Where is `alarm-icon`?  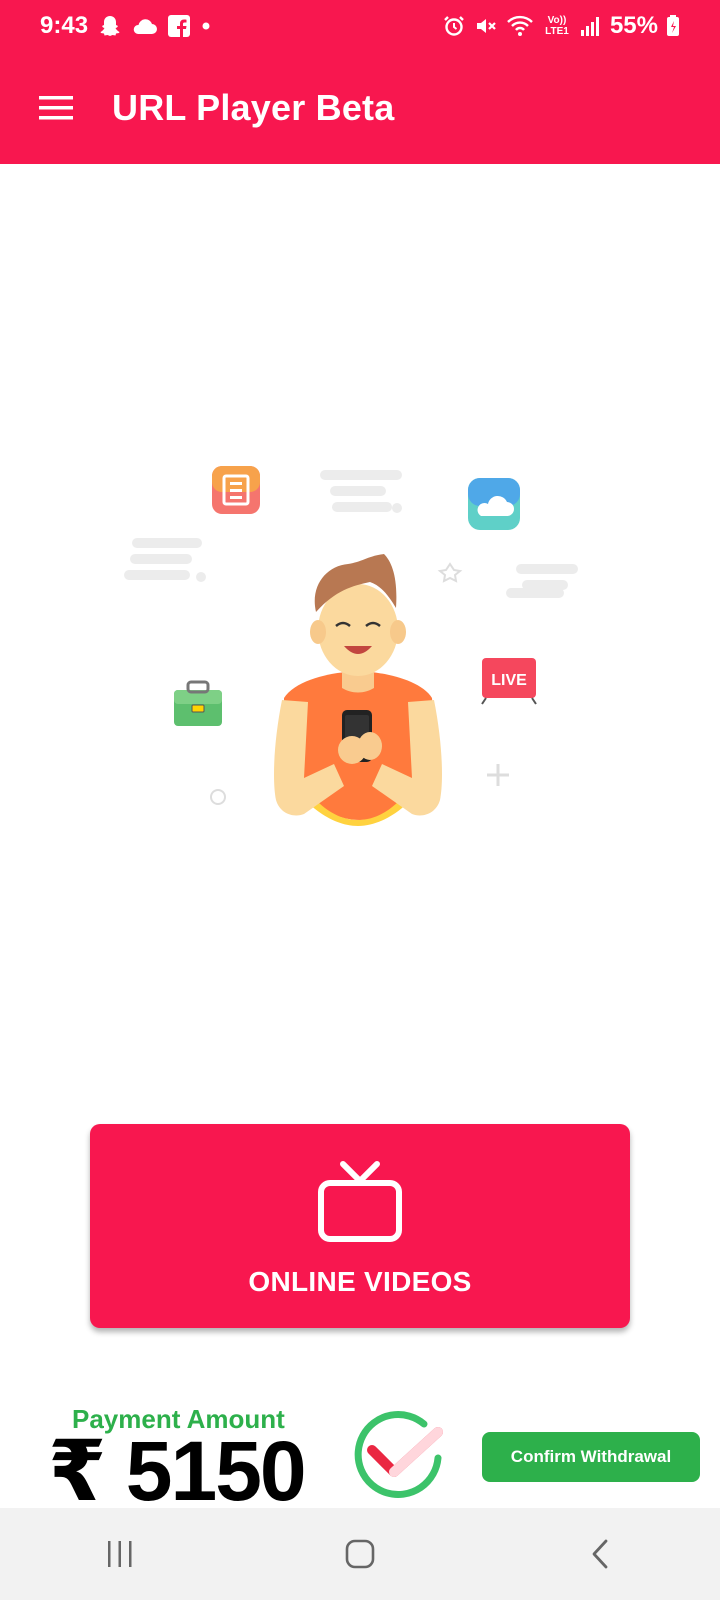
alarm-icon is located at coordinates (454, 26).